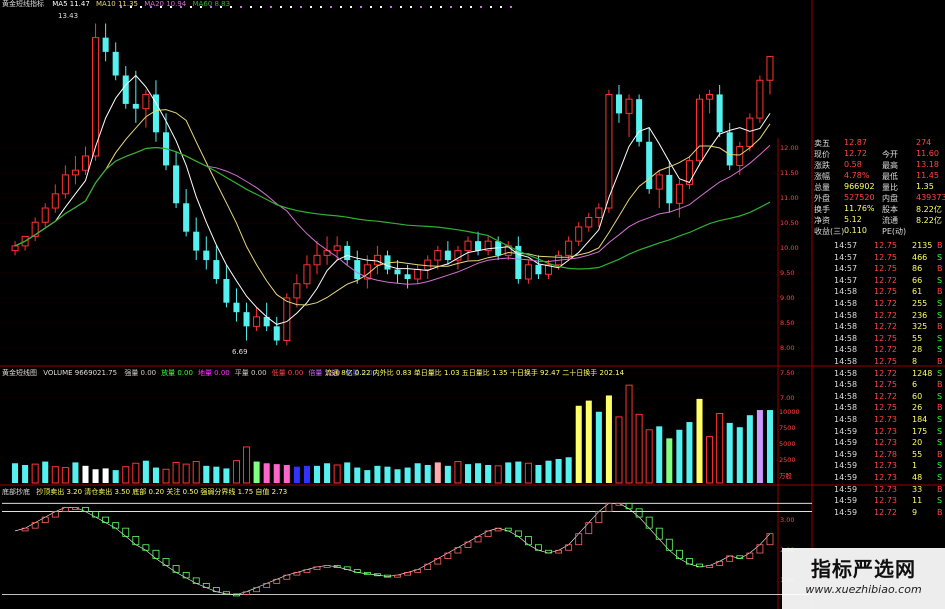  Describe the element at coordinates (822, 198) in the screenshot. I see `quote-cell: 外盘` at that location.